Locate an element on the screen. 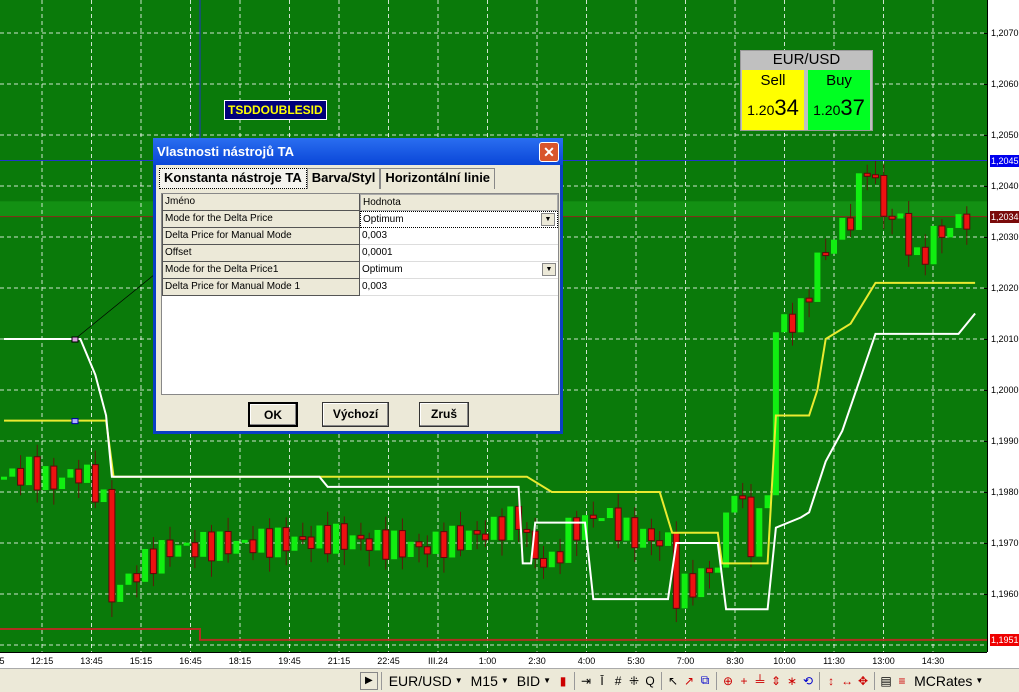 This screenshot has height=692, width=1019. price-type-select: BID ▼ is located at coordinates (534, 681).